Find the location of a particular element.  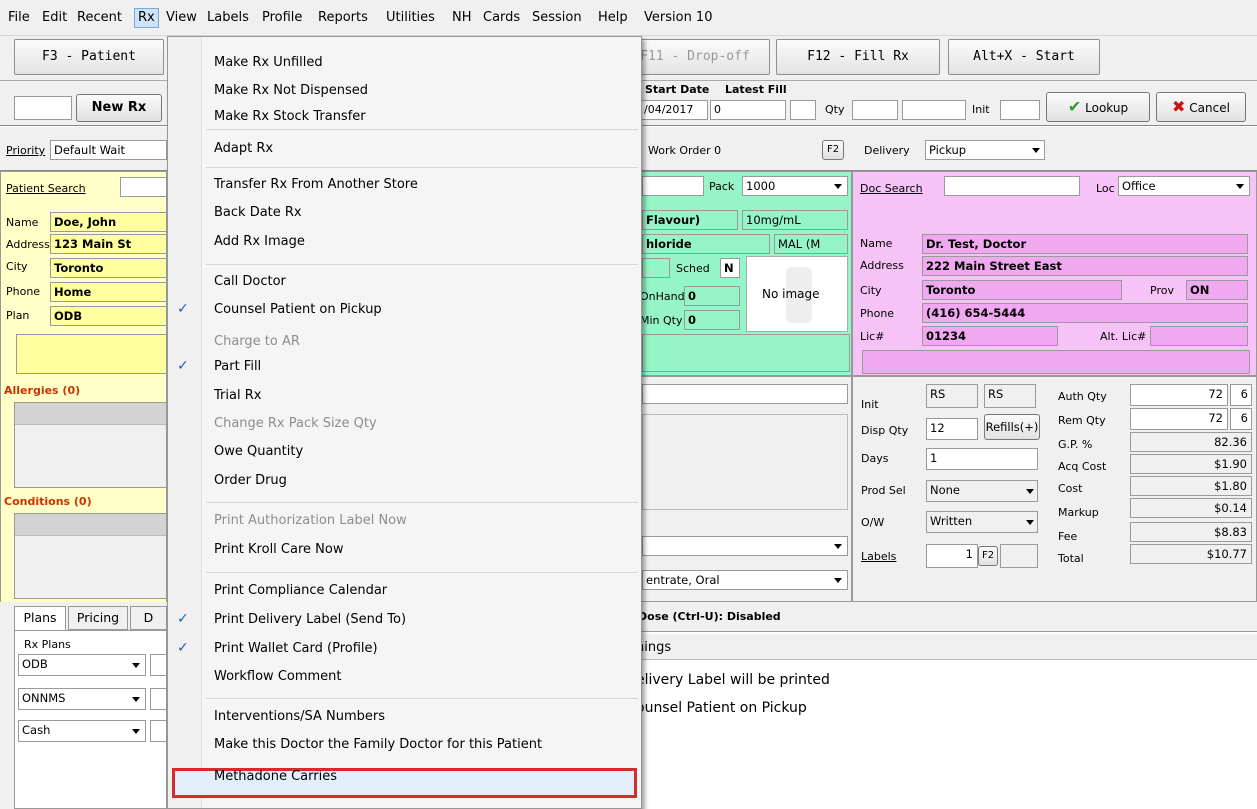

patient-address: 123 Main St is located at coordinates (108, 244).